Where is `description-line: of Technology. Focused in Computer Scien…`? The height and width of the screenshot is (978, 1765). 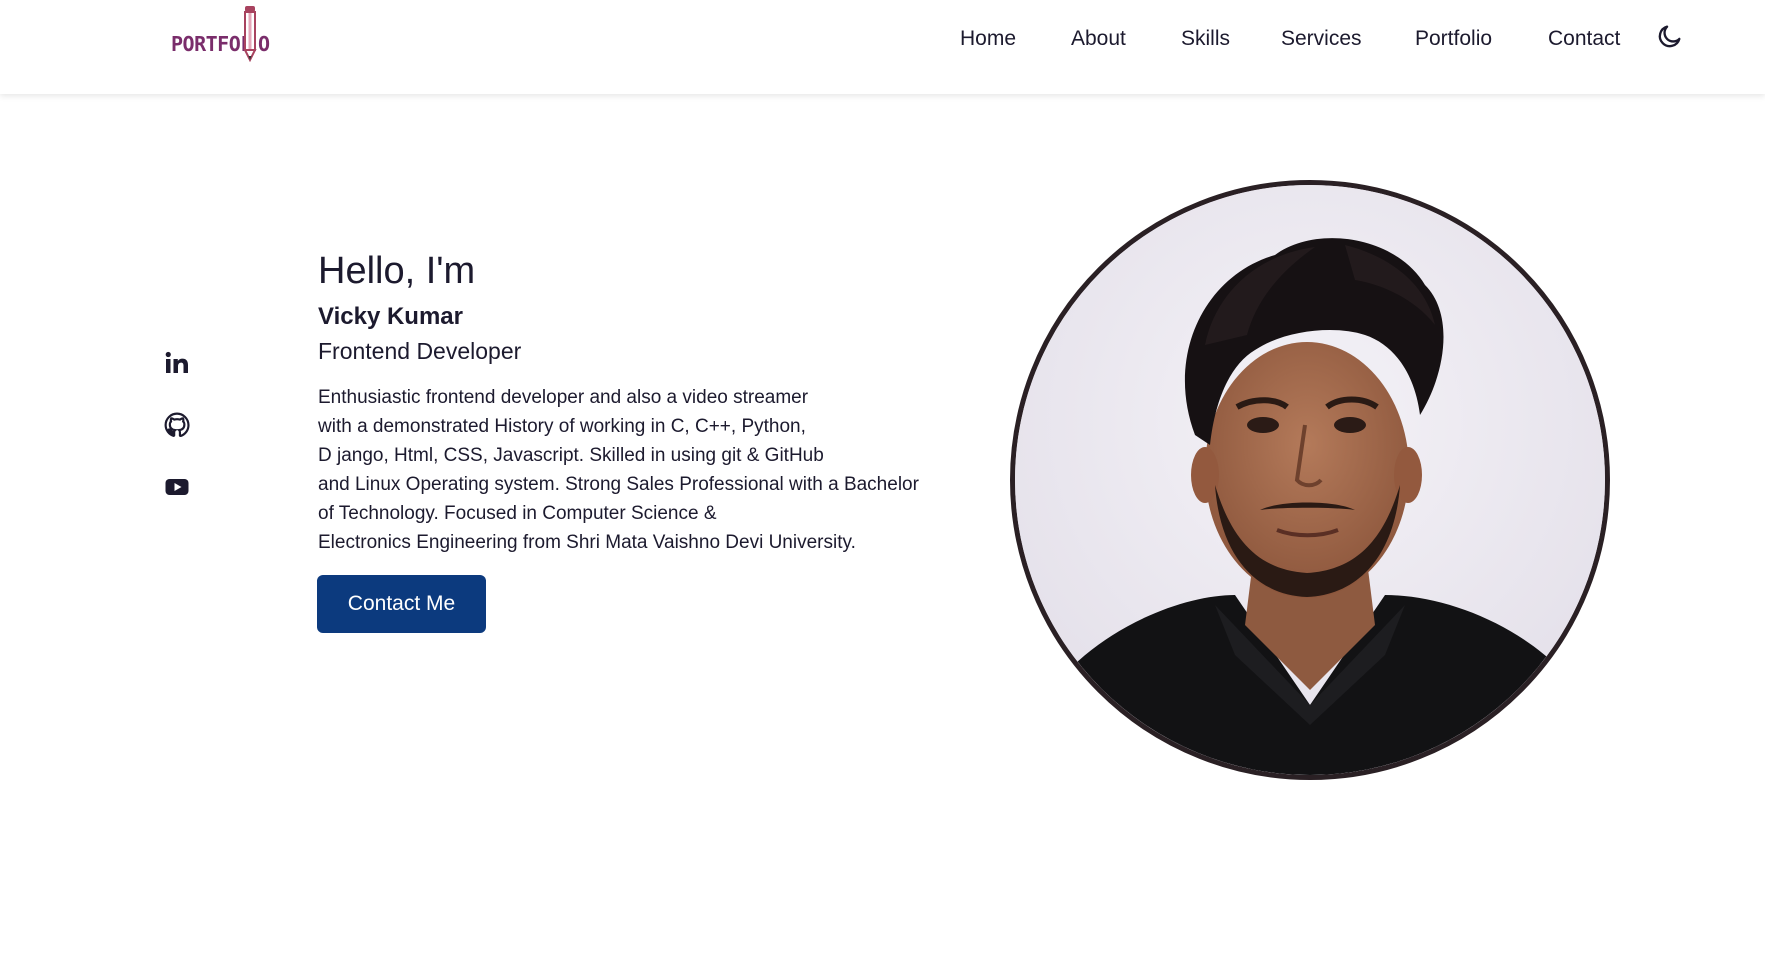
description-line: of Technology. Focused in Computer Scien… is located at coordinates (517, 513).